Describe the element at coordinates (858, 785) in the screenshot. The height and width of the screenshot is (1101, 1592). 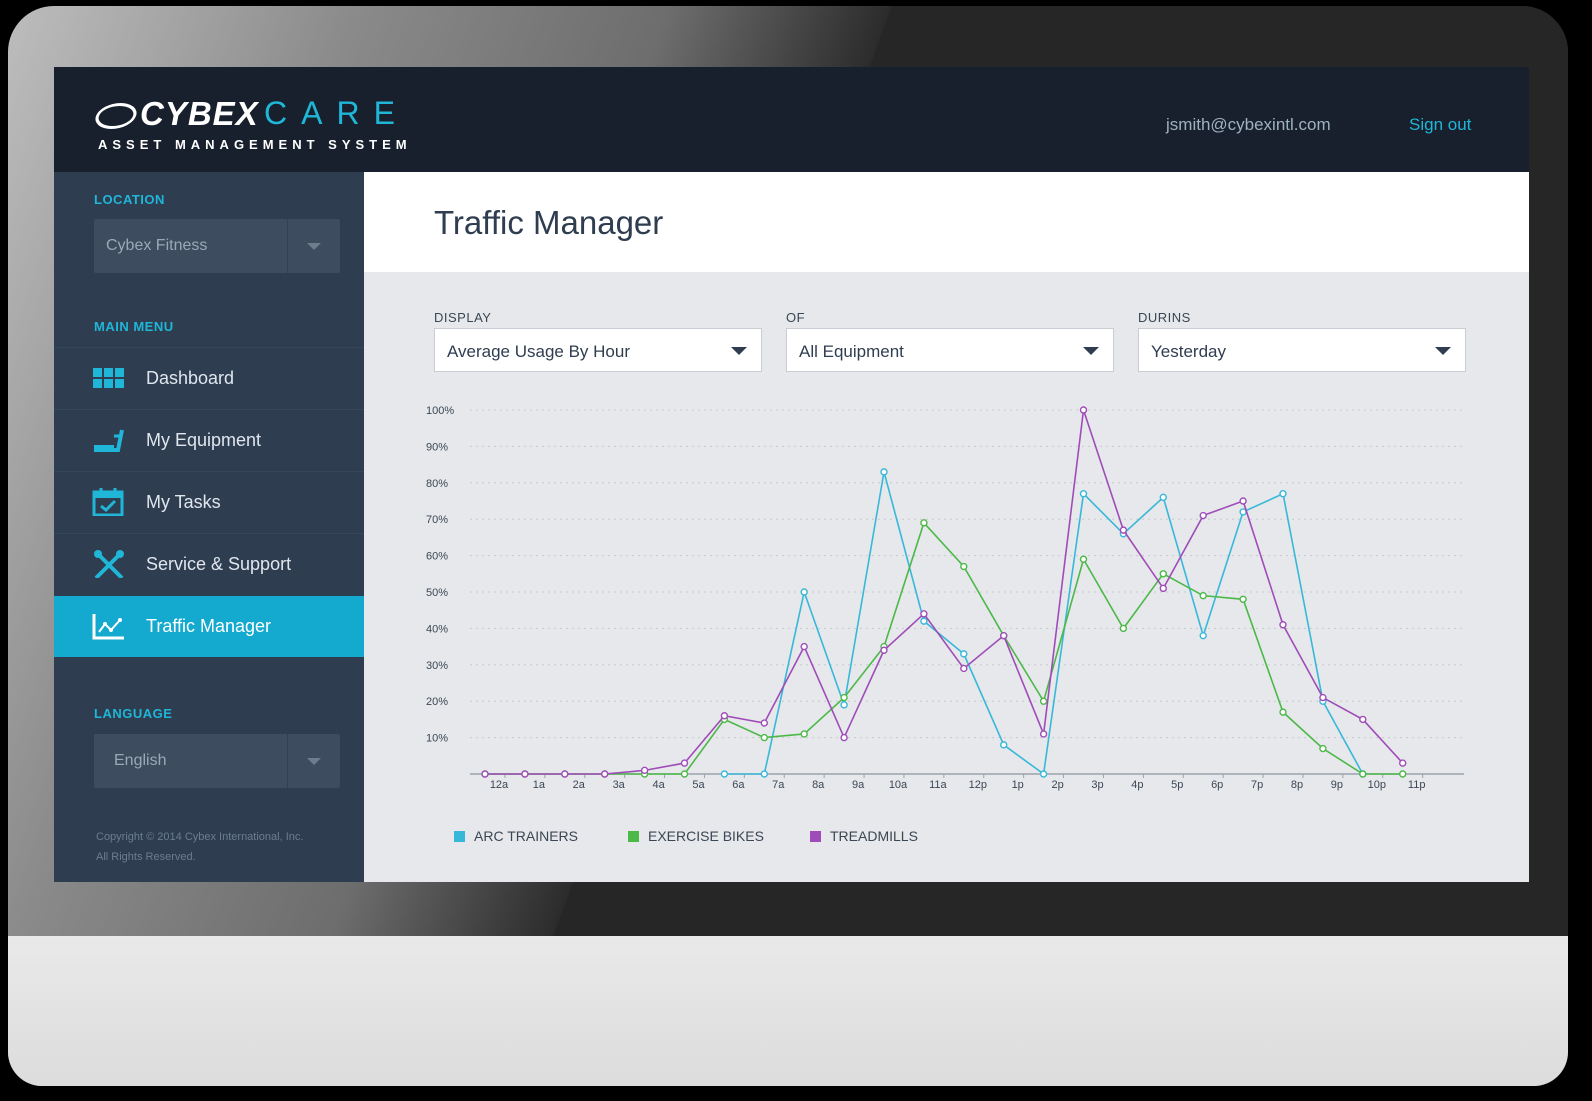
I see `x-tick-label: 9a` at that location.